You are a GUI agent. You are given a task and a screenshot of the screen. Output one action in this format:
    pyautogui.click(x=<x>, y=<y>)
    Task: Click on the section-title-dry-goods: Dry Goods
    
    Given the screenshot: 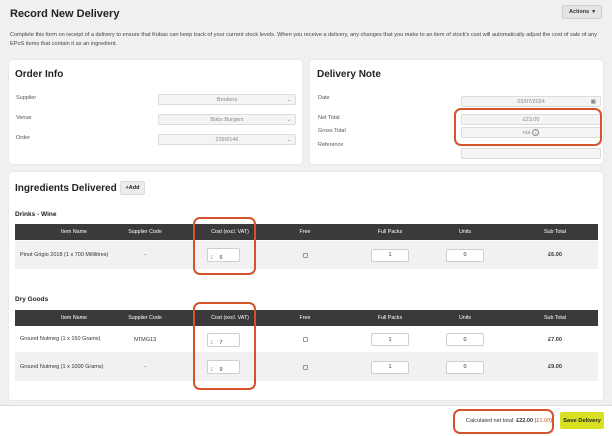 What is the action you would take?
    pyautogui.click(x=32, y=299)
    